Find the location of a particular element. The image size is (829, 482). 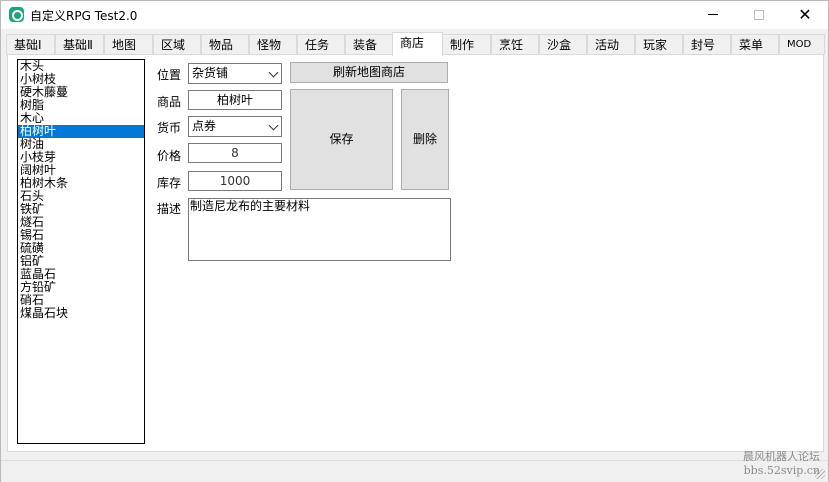

goods-label: 商品 is located at coordinates (169, 102).